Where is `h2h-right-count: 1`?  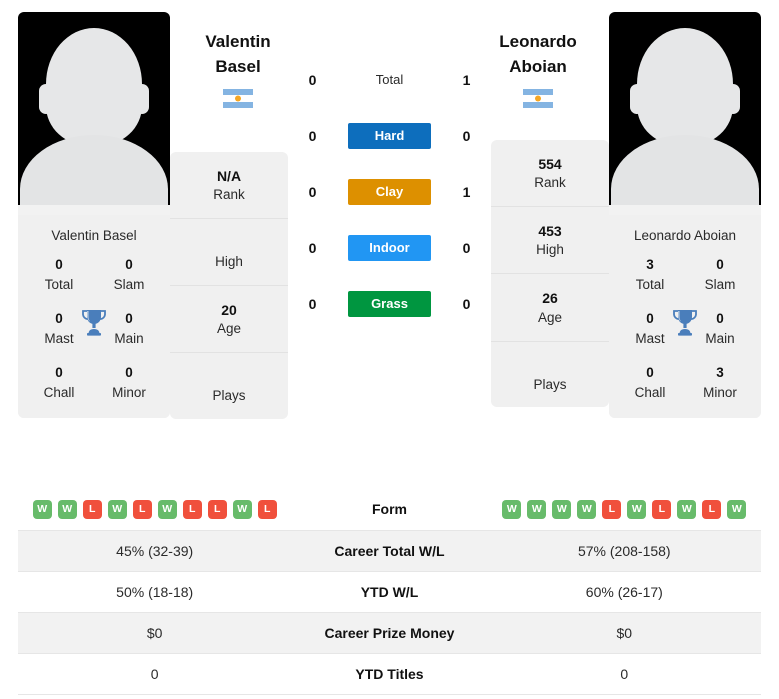 h2h-right-count: 1 is located at coordinates (466, 192).